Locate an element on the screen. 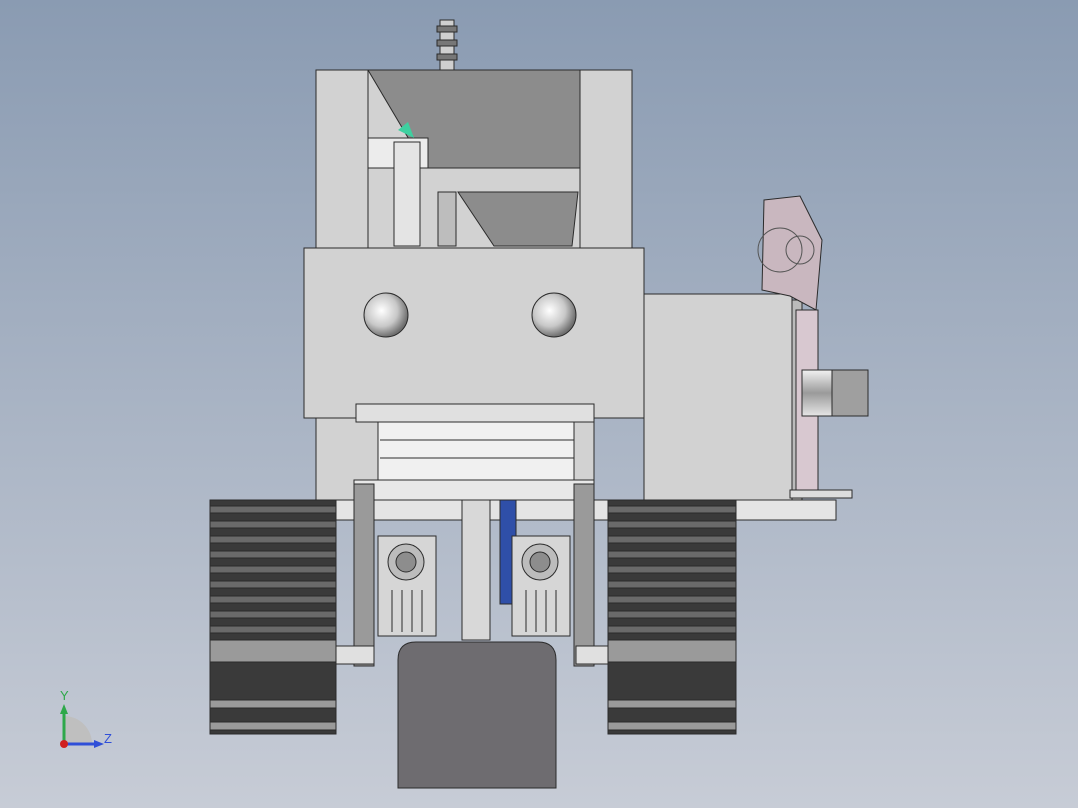 The image size is (1078, 808). triad-label-z: Z is located at coordinates (108, 738).